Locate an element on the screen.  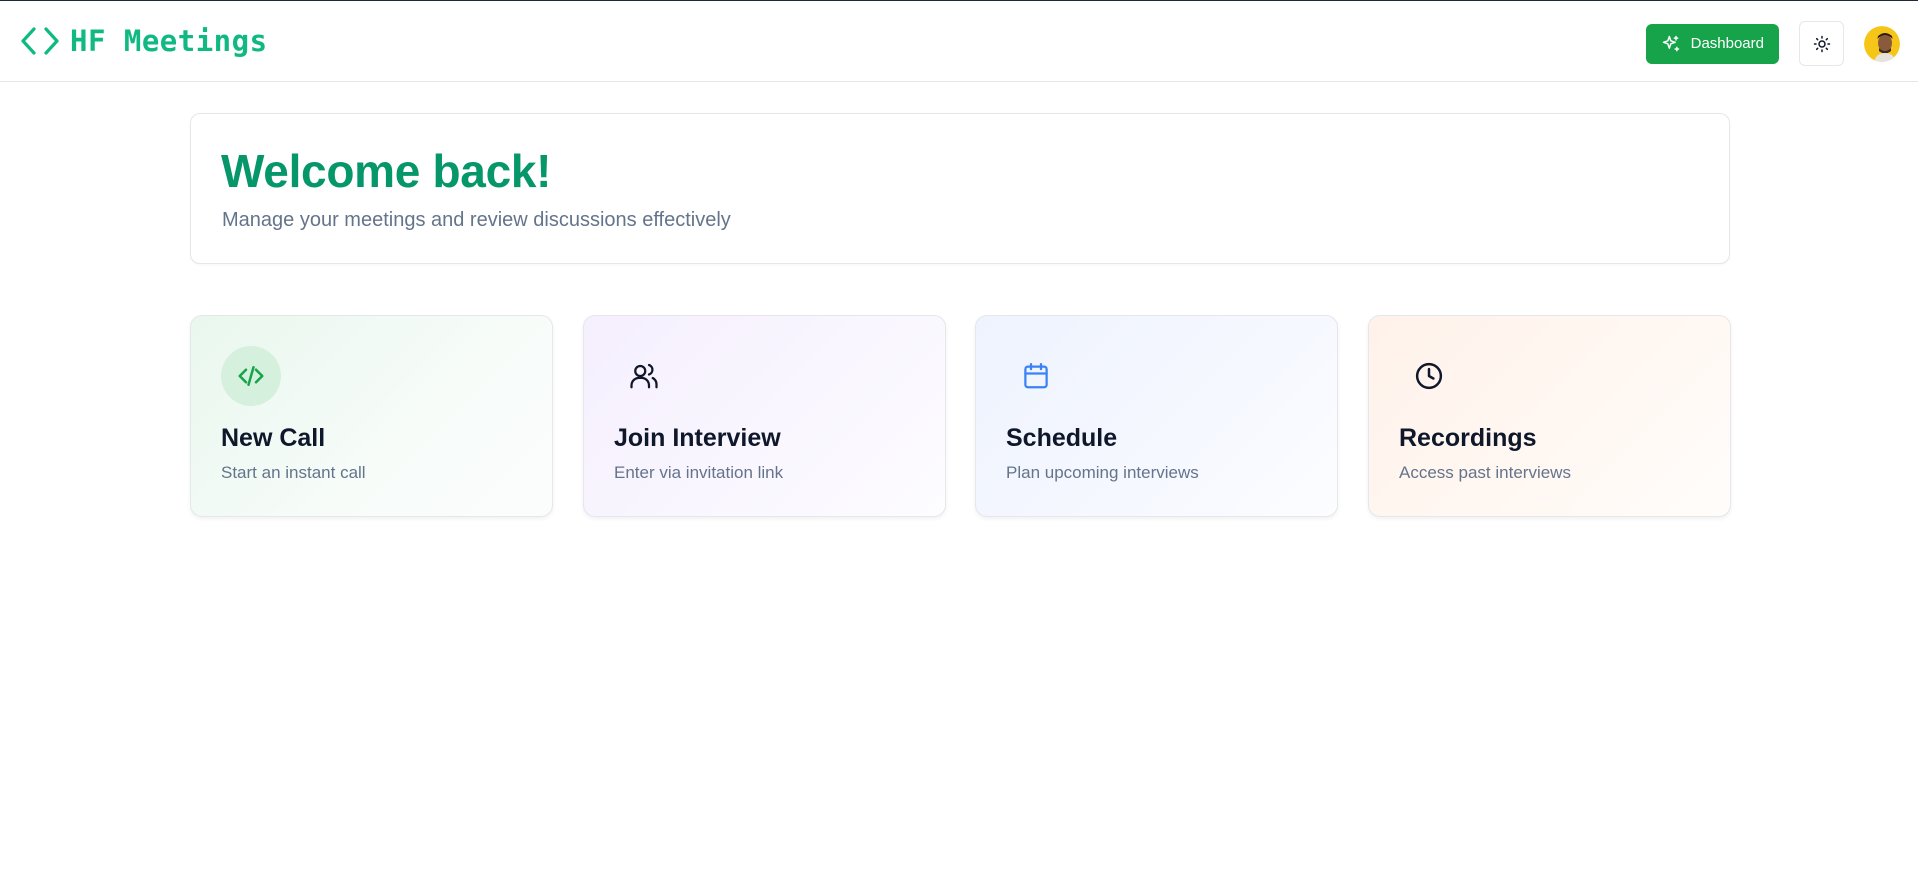
clock-icon is located at coordinates (1429, 376).